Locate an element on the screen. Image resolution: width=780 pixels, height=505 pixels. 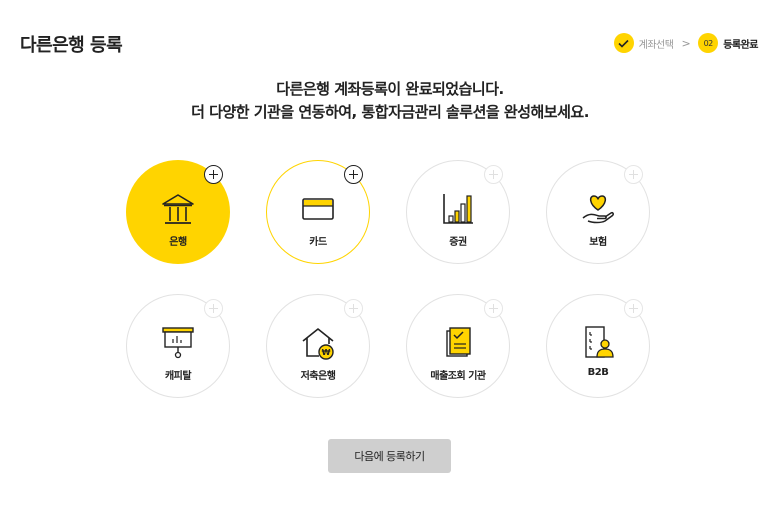
heart-hand-icon is located at coordinates (598, 209).